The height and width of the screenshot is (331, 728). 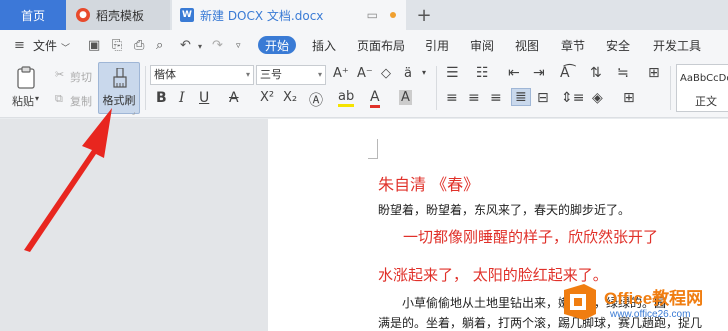 What do you see at coordinates (405, 97) in the screenshot?
I see `char-shading-icon: A` at bounding box center [405, 97].